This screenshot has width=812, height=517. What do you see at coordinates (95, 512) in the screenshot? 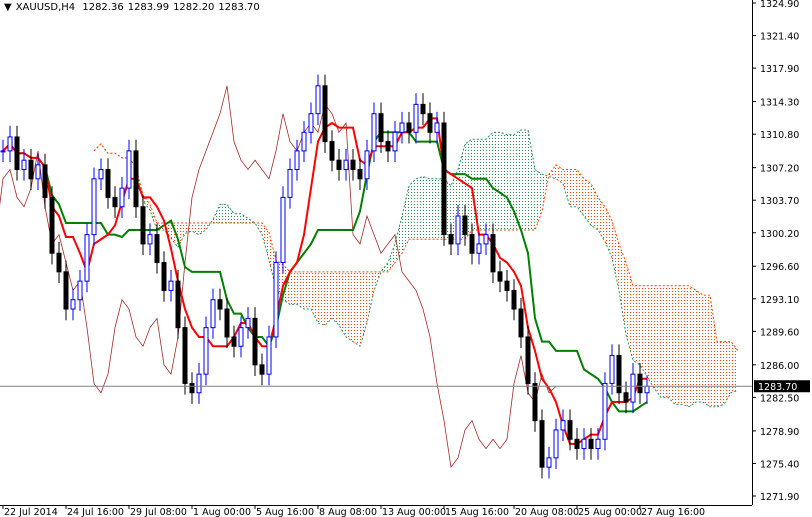
I see `x-tick-label: 24 Jul 16:00` at bounding box center [95, 512].